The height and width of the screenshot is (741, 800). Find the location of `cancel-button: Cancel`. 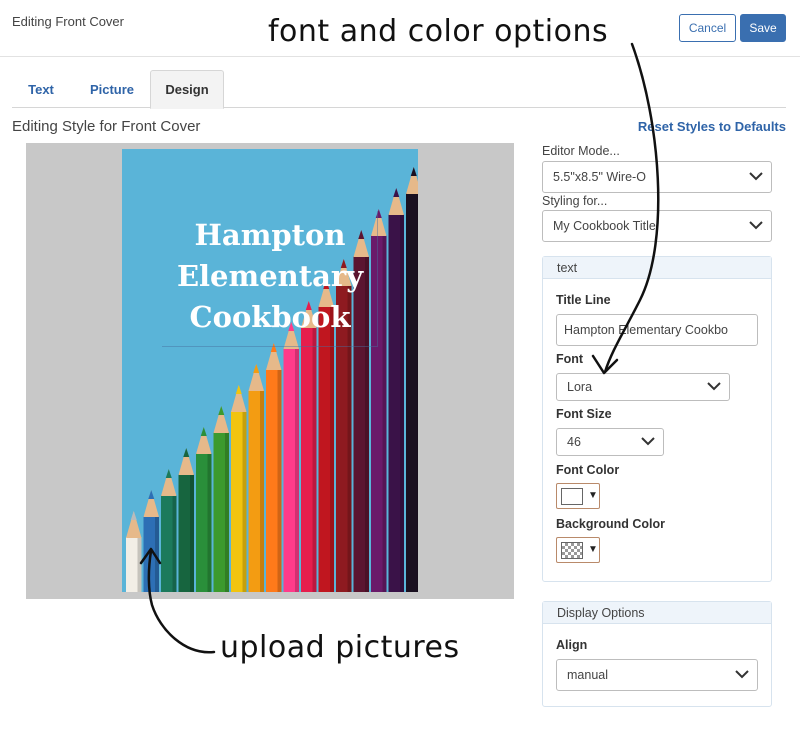

cancel-button: Cancel is located at coordinates (707, 28).